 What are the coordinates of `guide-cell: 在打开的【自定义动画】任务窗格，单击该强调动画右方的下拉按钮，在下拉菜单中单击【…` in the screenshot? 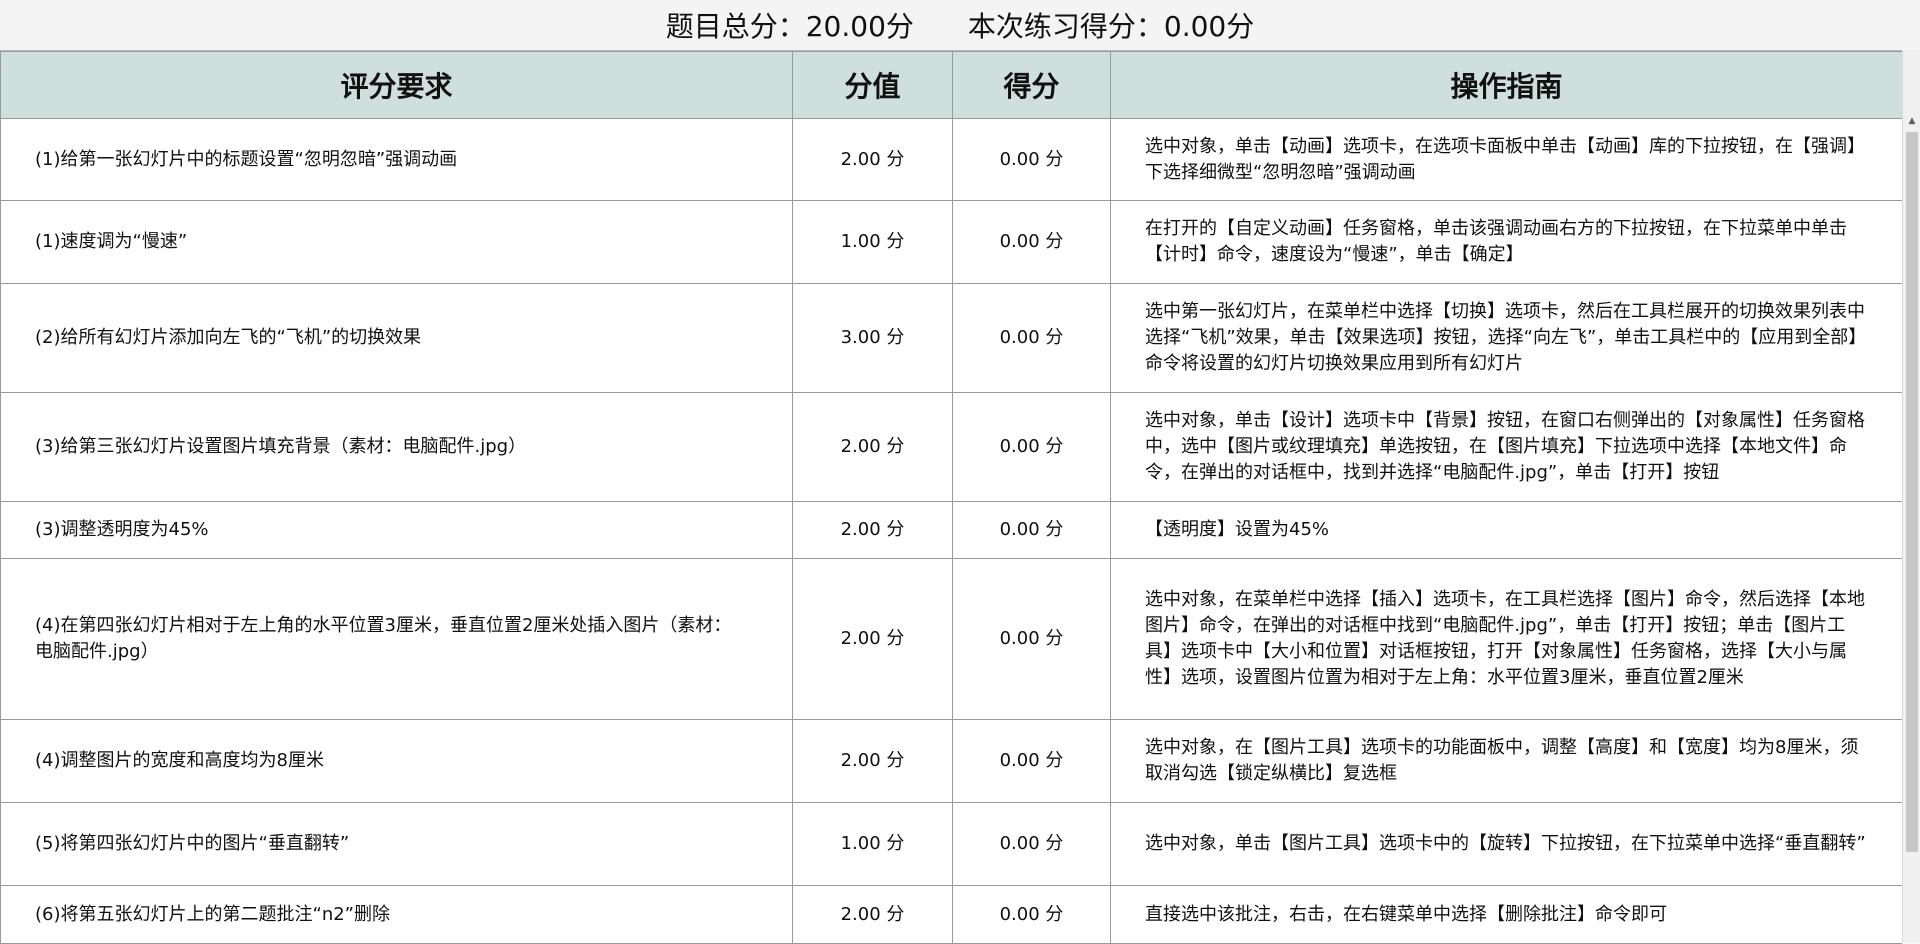 It's located at (1506, 242).